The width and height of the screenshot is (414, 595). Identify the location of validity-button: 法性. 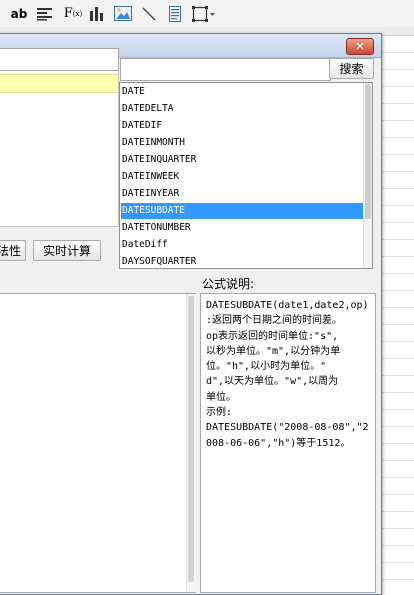
(13, 250).